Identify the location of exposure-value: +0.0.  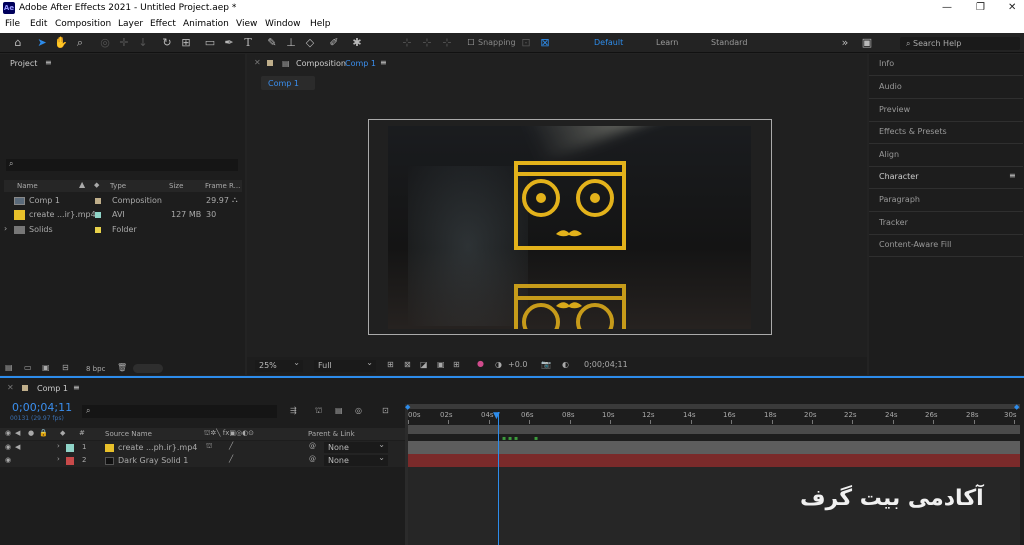
(517, 364).